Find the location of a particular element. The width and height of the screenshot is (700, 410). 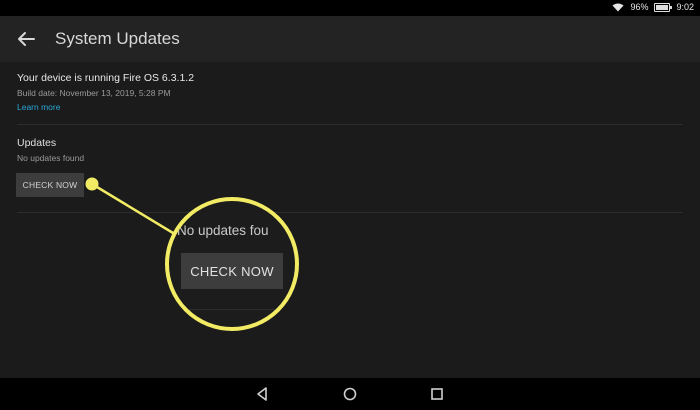

circle-home-icon is located at coordinates (350, 394).